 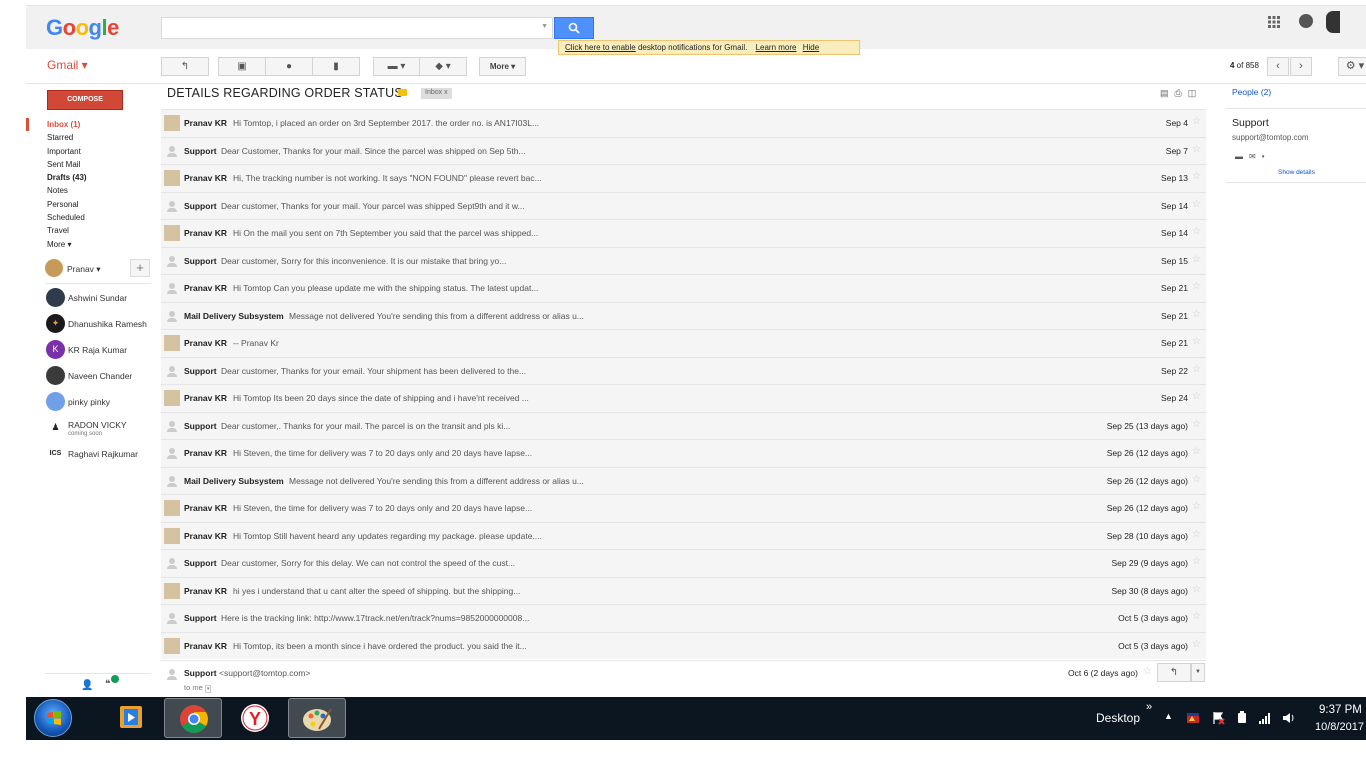 What do you see at coordinates (85, 100) in the screenshot?
I see `compose-button: COMPOSE` at bounding box center [85, 100].